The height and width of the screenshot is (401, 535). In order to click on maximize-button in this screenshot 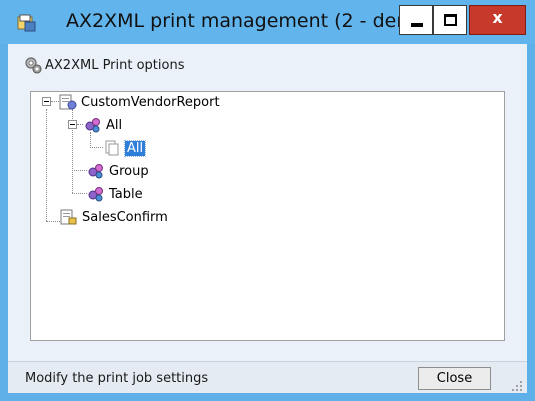, I will do `click(450, 20)`.